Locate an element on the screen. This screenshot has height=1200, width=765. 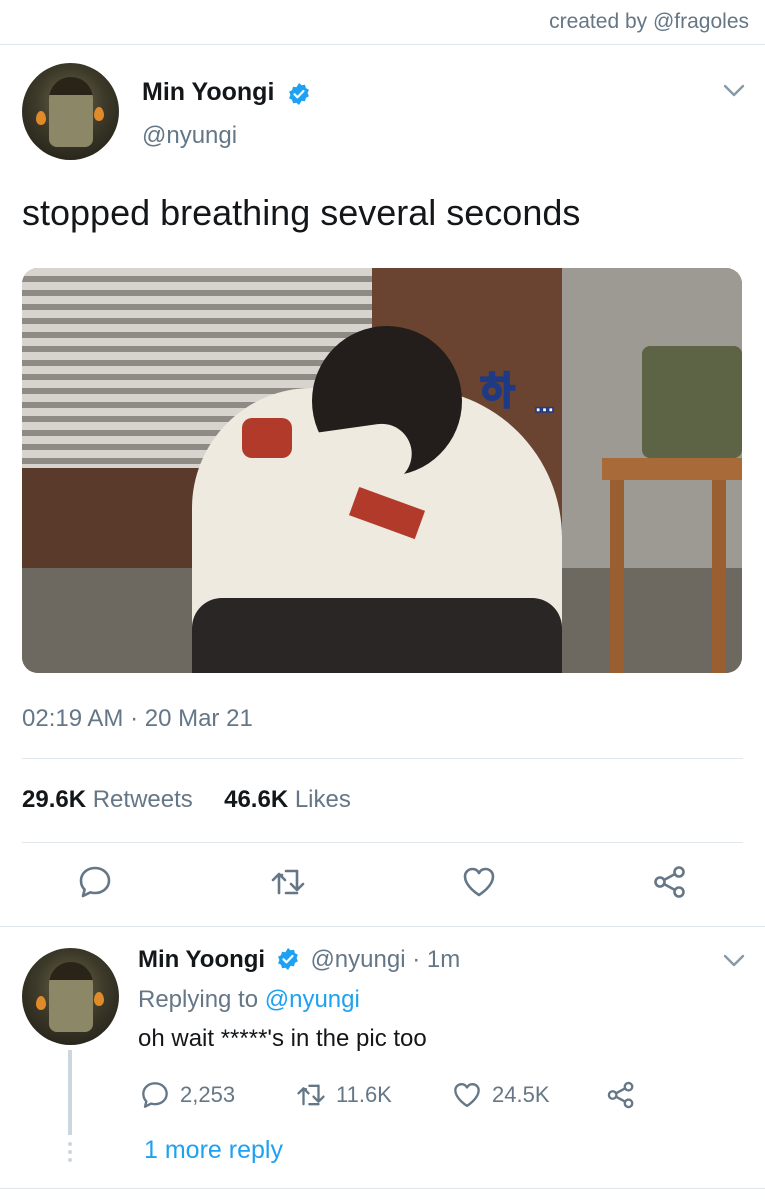
reply-reply-button: 2,253 is located at coordinates (187, 1095).